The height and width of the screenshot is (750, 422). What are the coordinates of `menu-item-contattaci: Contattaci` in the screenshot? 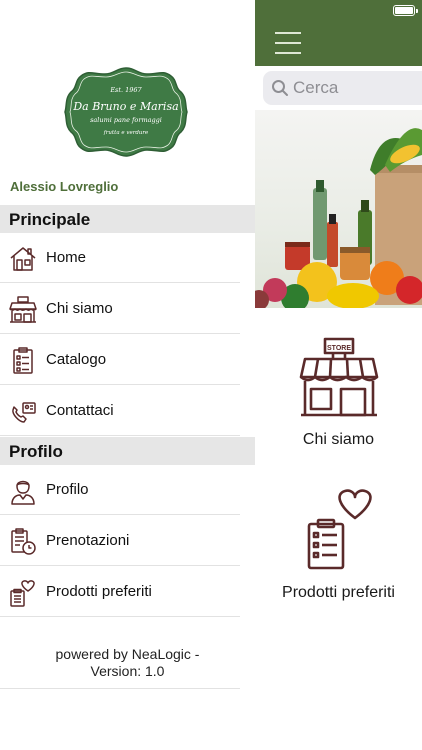 It's located at (120, 411).